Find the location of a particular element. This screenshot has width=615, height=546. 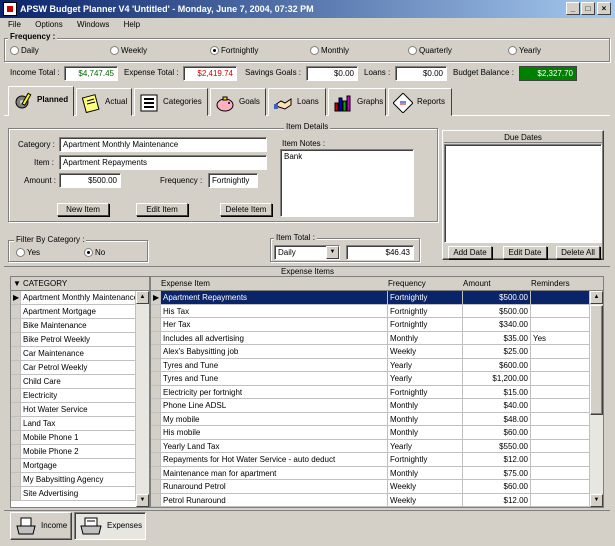

bottom-tab-expenses: Expenses is located at coordinates (110, 526).